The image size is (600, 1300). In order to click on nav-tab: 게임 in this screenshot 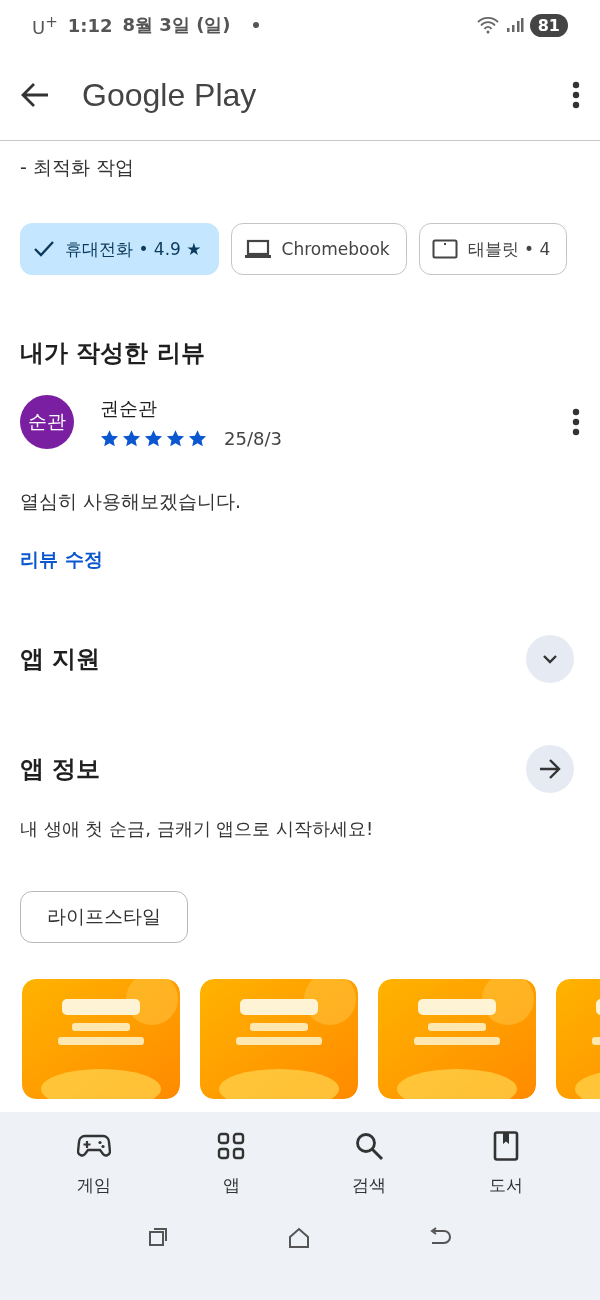, I will do `click(93, 1163)`.